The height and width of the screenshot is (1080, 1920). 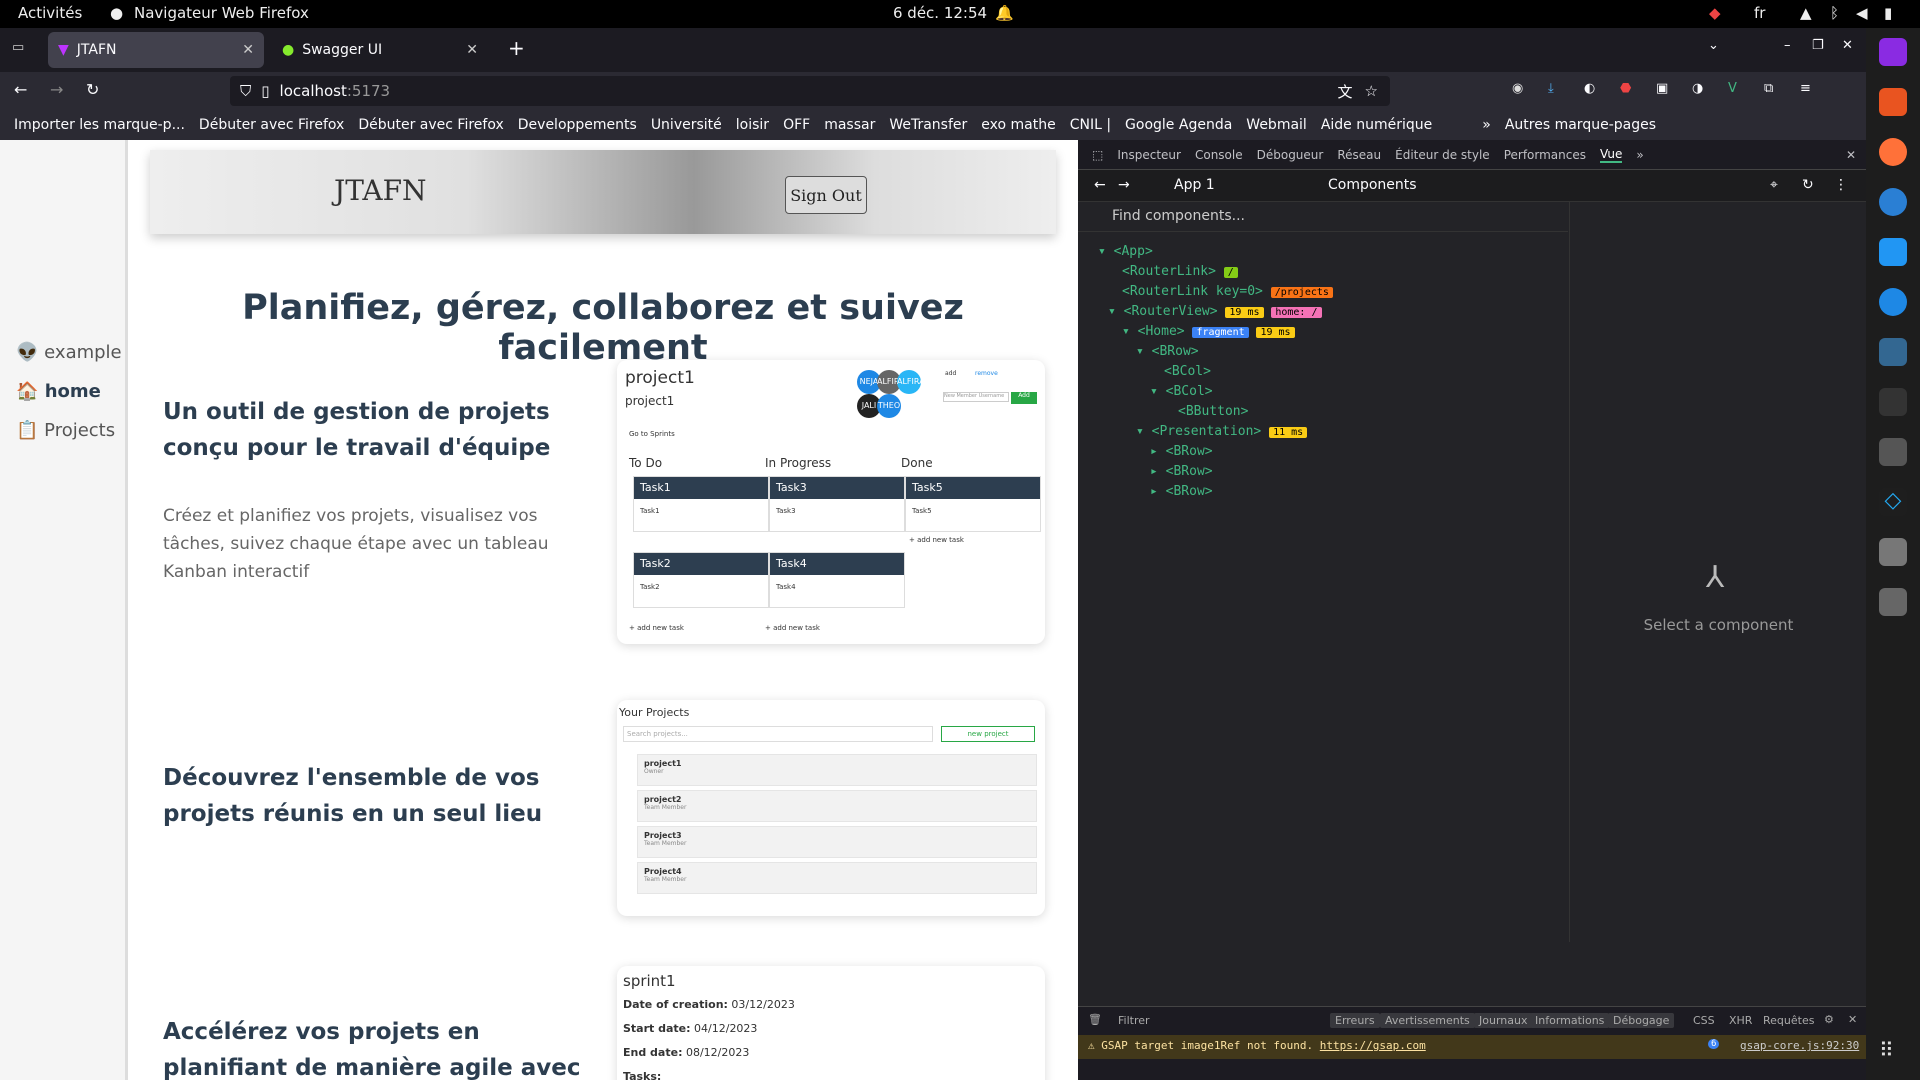 I want to click on filter-warnings: Avertissements, so click(x=1427, y=1020).